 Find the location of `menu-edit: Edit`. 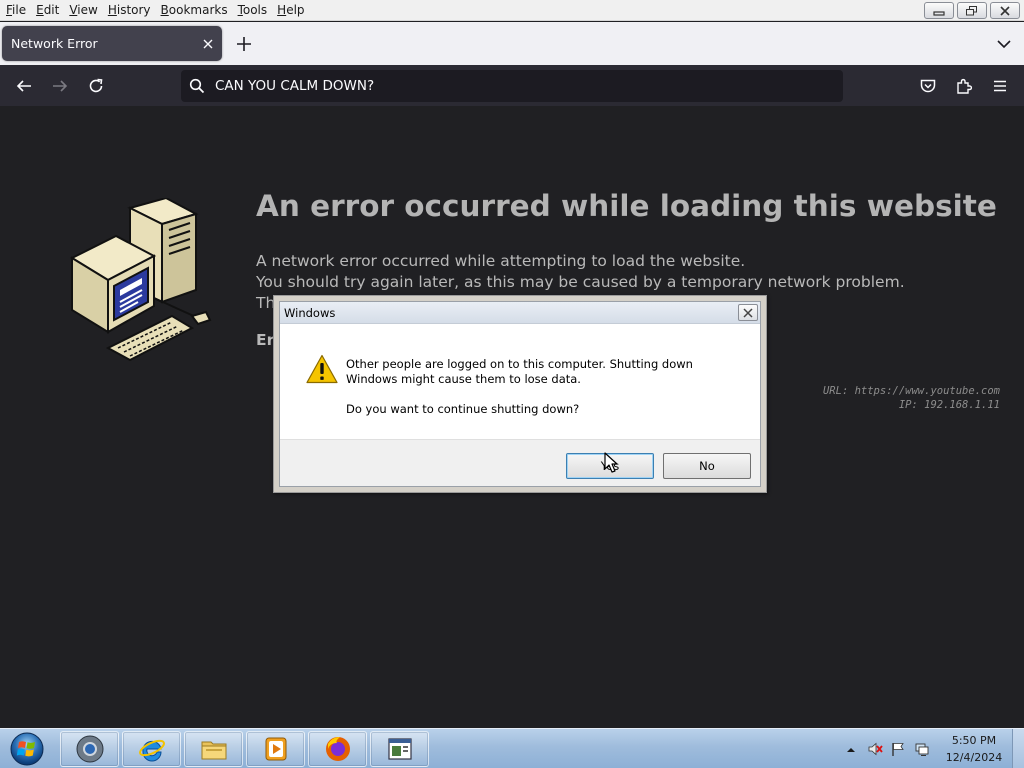

menu-edit: Edit is located at coordinates (47, 10).